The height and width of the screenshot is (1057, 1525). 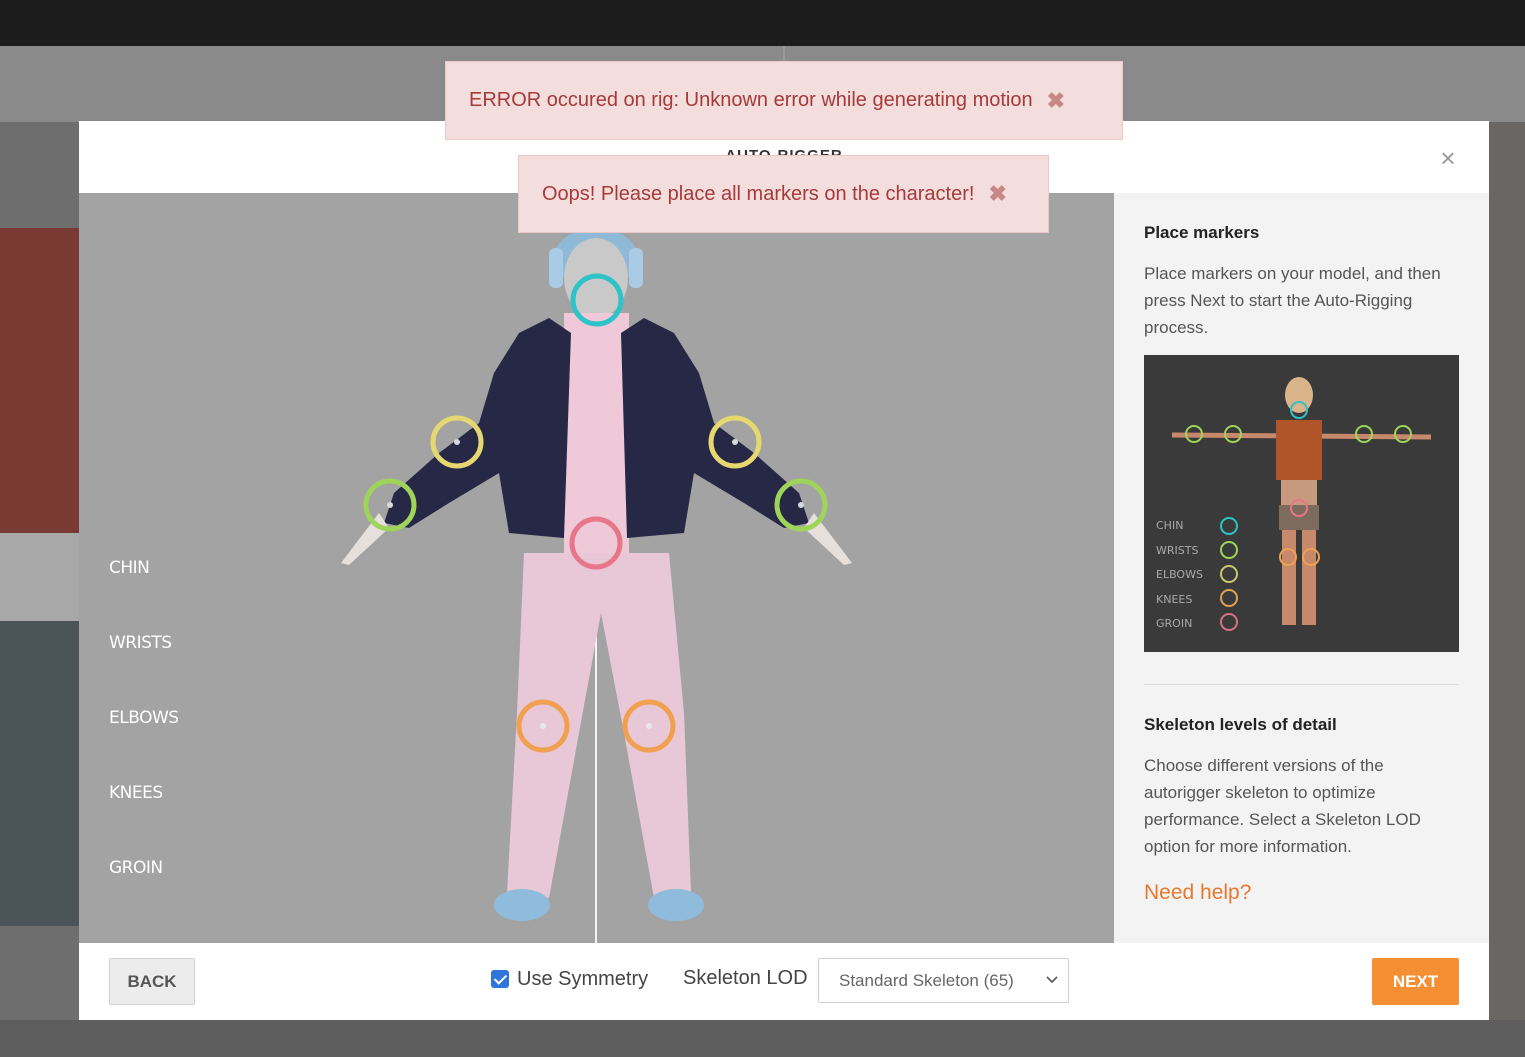 What do you see at coordinates (762, 23) in the screenshot?
I see `app-top-bar` at bounding box center [762, 23].